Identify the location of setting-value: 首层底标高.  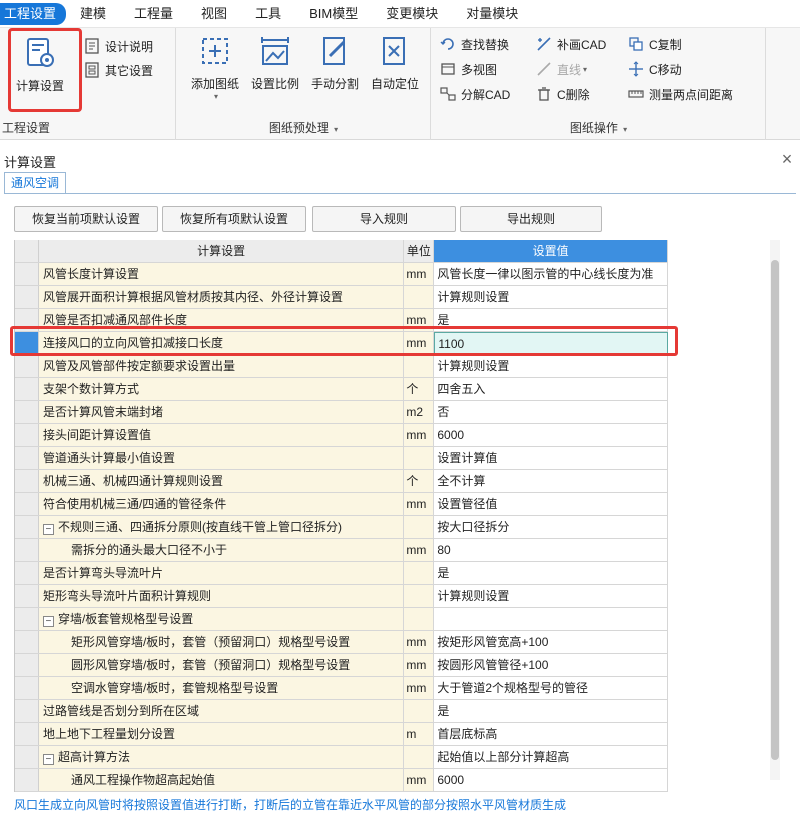
(551, 734).